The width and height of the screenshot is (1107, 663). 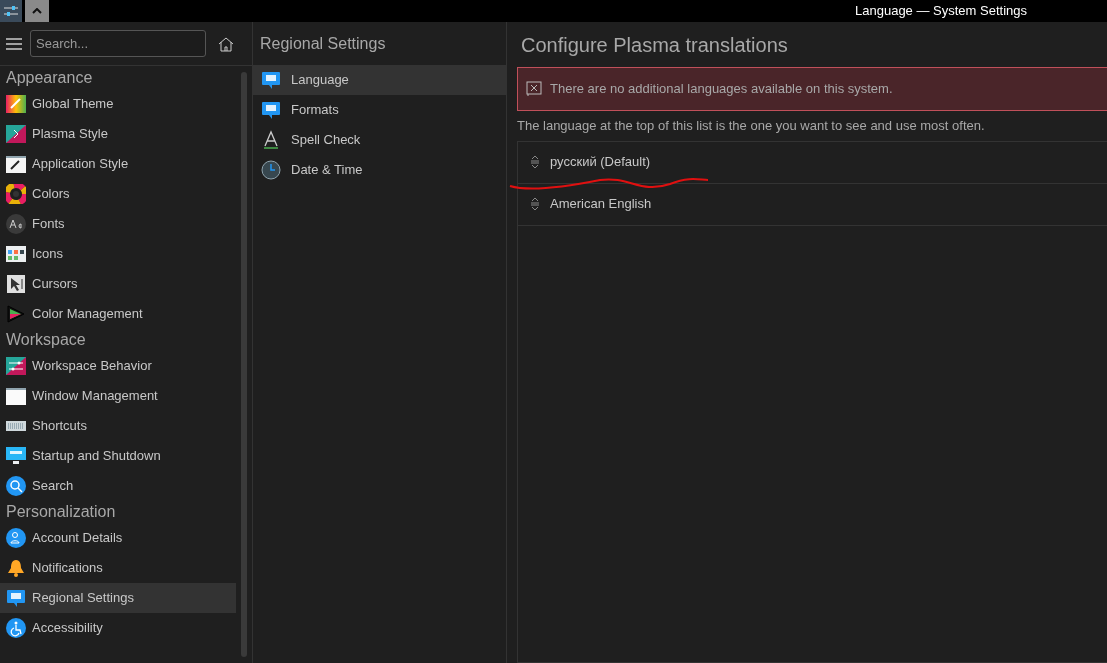 I want to click on sidebar-item: Icons, so click(x=118, y=254).